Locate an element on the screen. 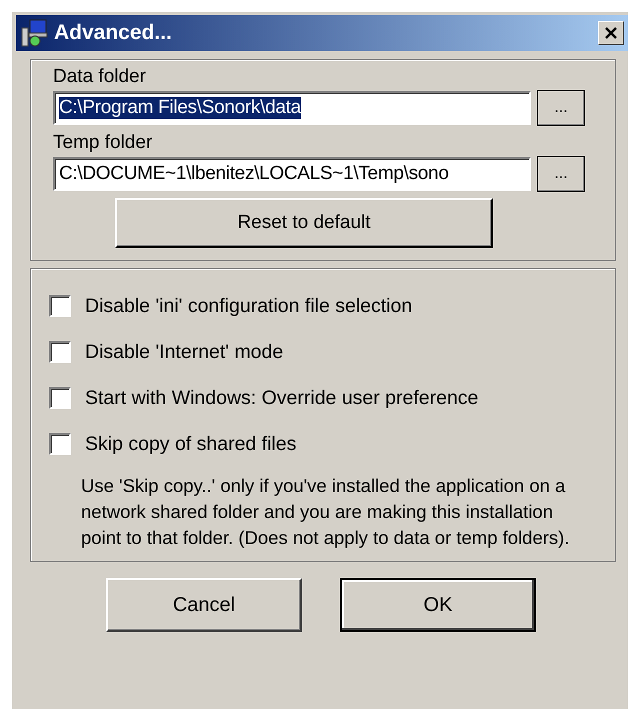  checkbox-label: Disable 'Internet' mode is located at coordinates (184, 352).